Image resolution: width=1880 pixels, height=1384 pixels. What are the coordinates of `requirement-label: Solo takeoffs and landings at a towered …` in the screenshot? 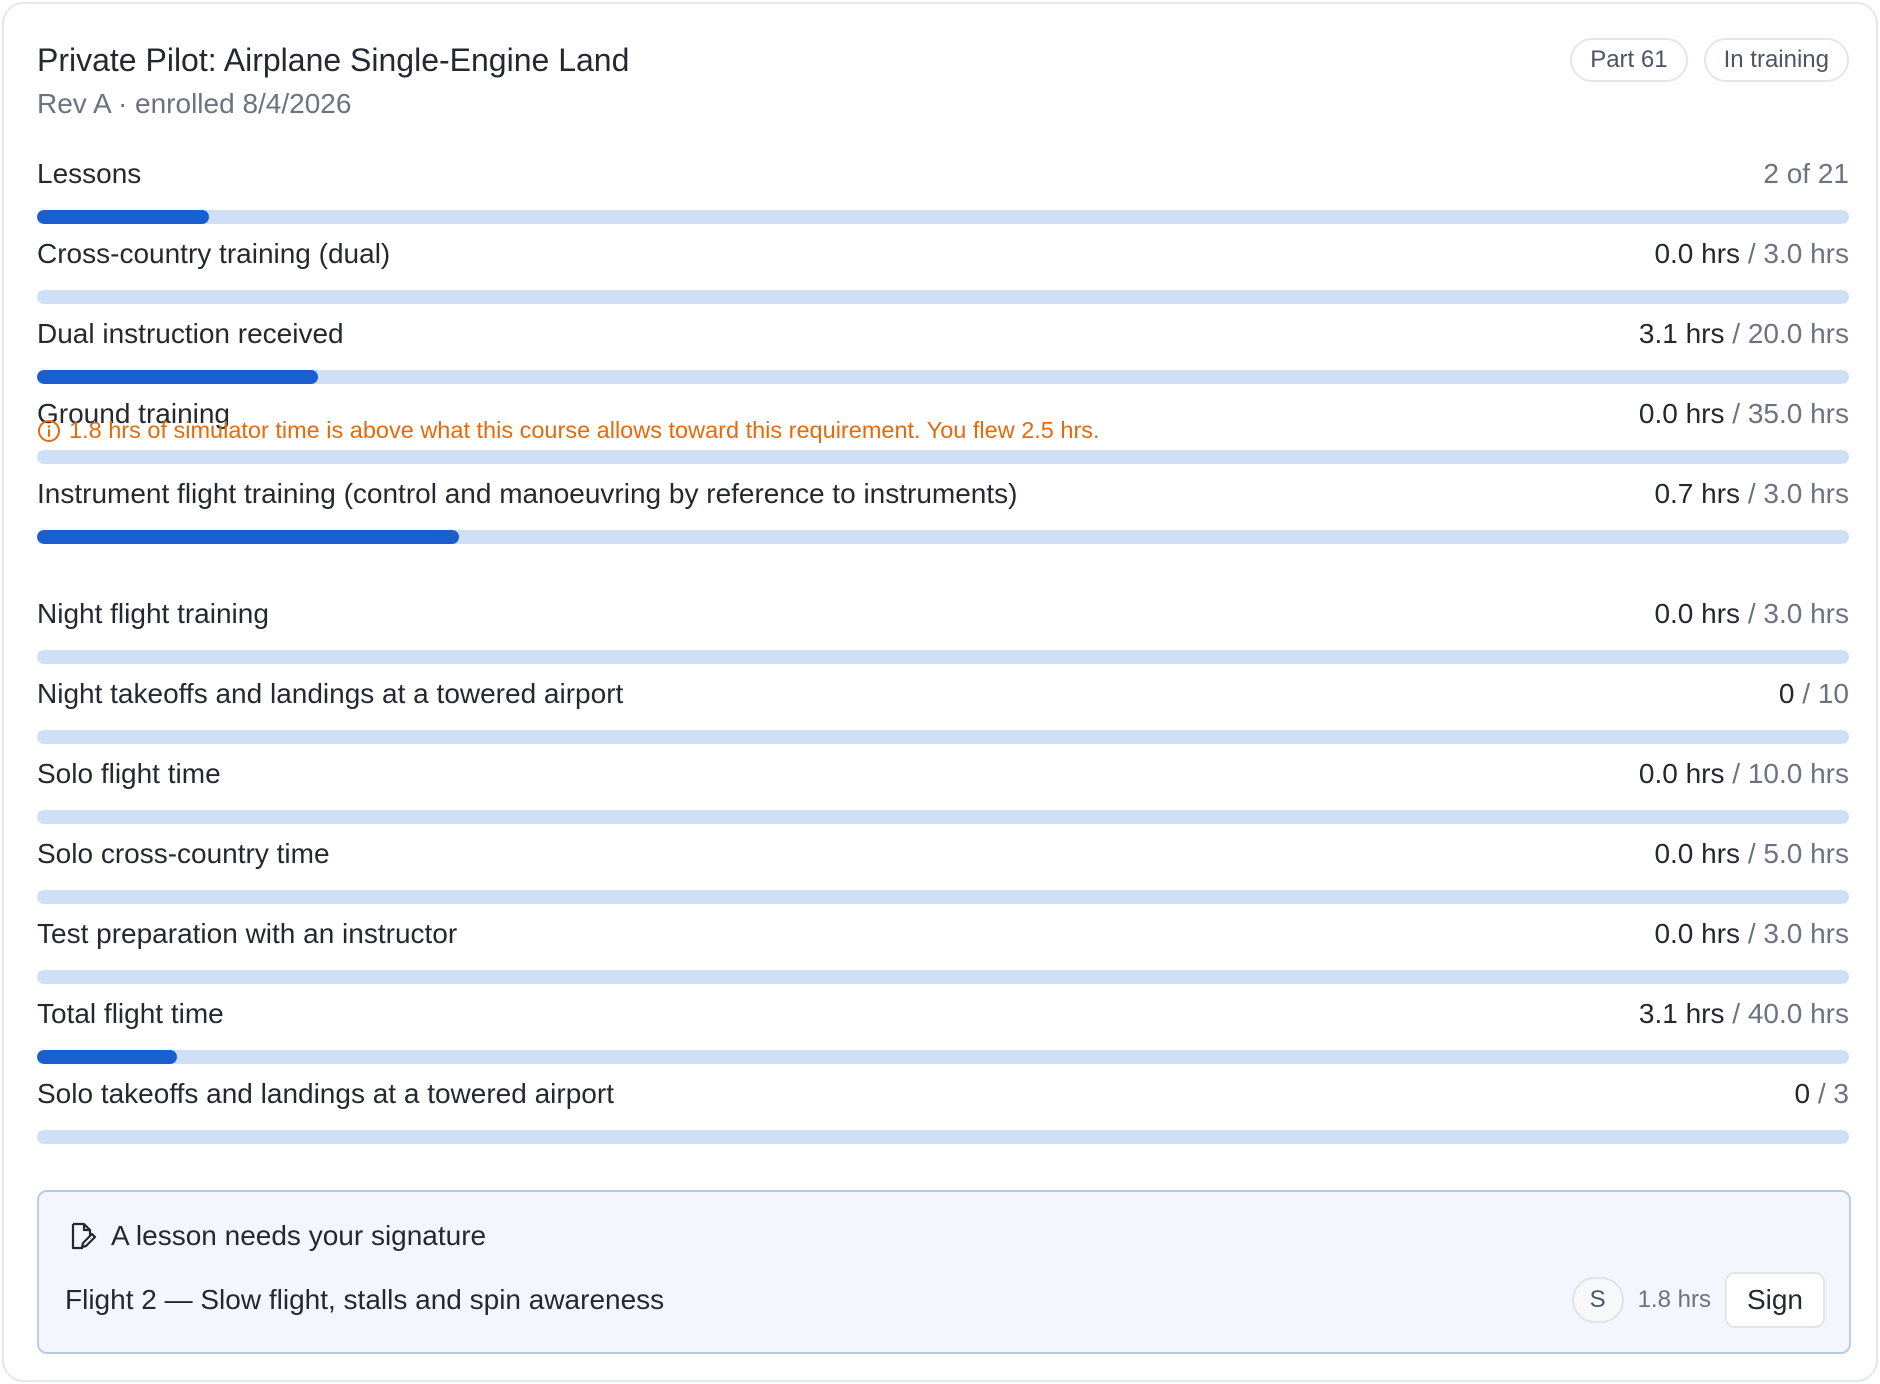 It's located at (325, 1093).